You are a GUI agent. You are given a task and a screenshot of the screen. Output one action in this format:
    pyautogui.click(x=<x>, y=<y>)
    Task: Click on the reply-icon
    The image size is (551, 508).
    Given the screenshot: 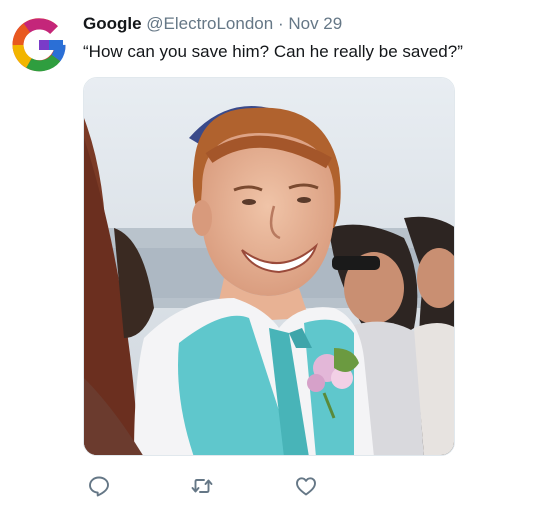 What is the action you would take?
    pyautogui.click(x=99, y=486)
    